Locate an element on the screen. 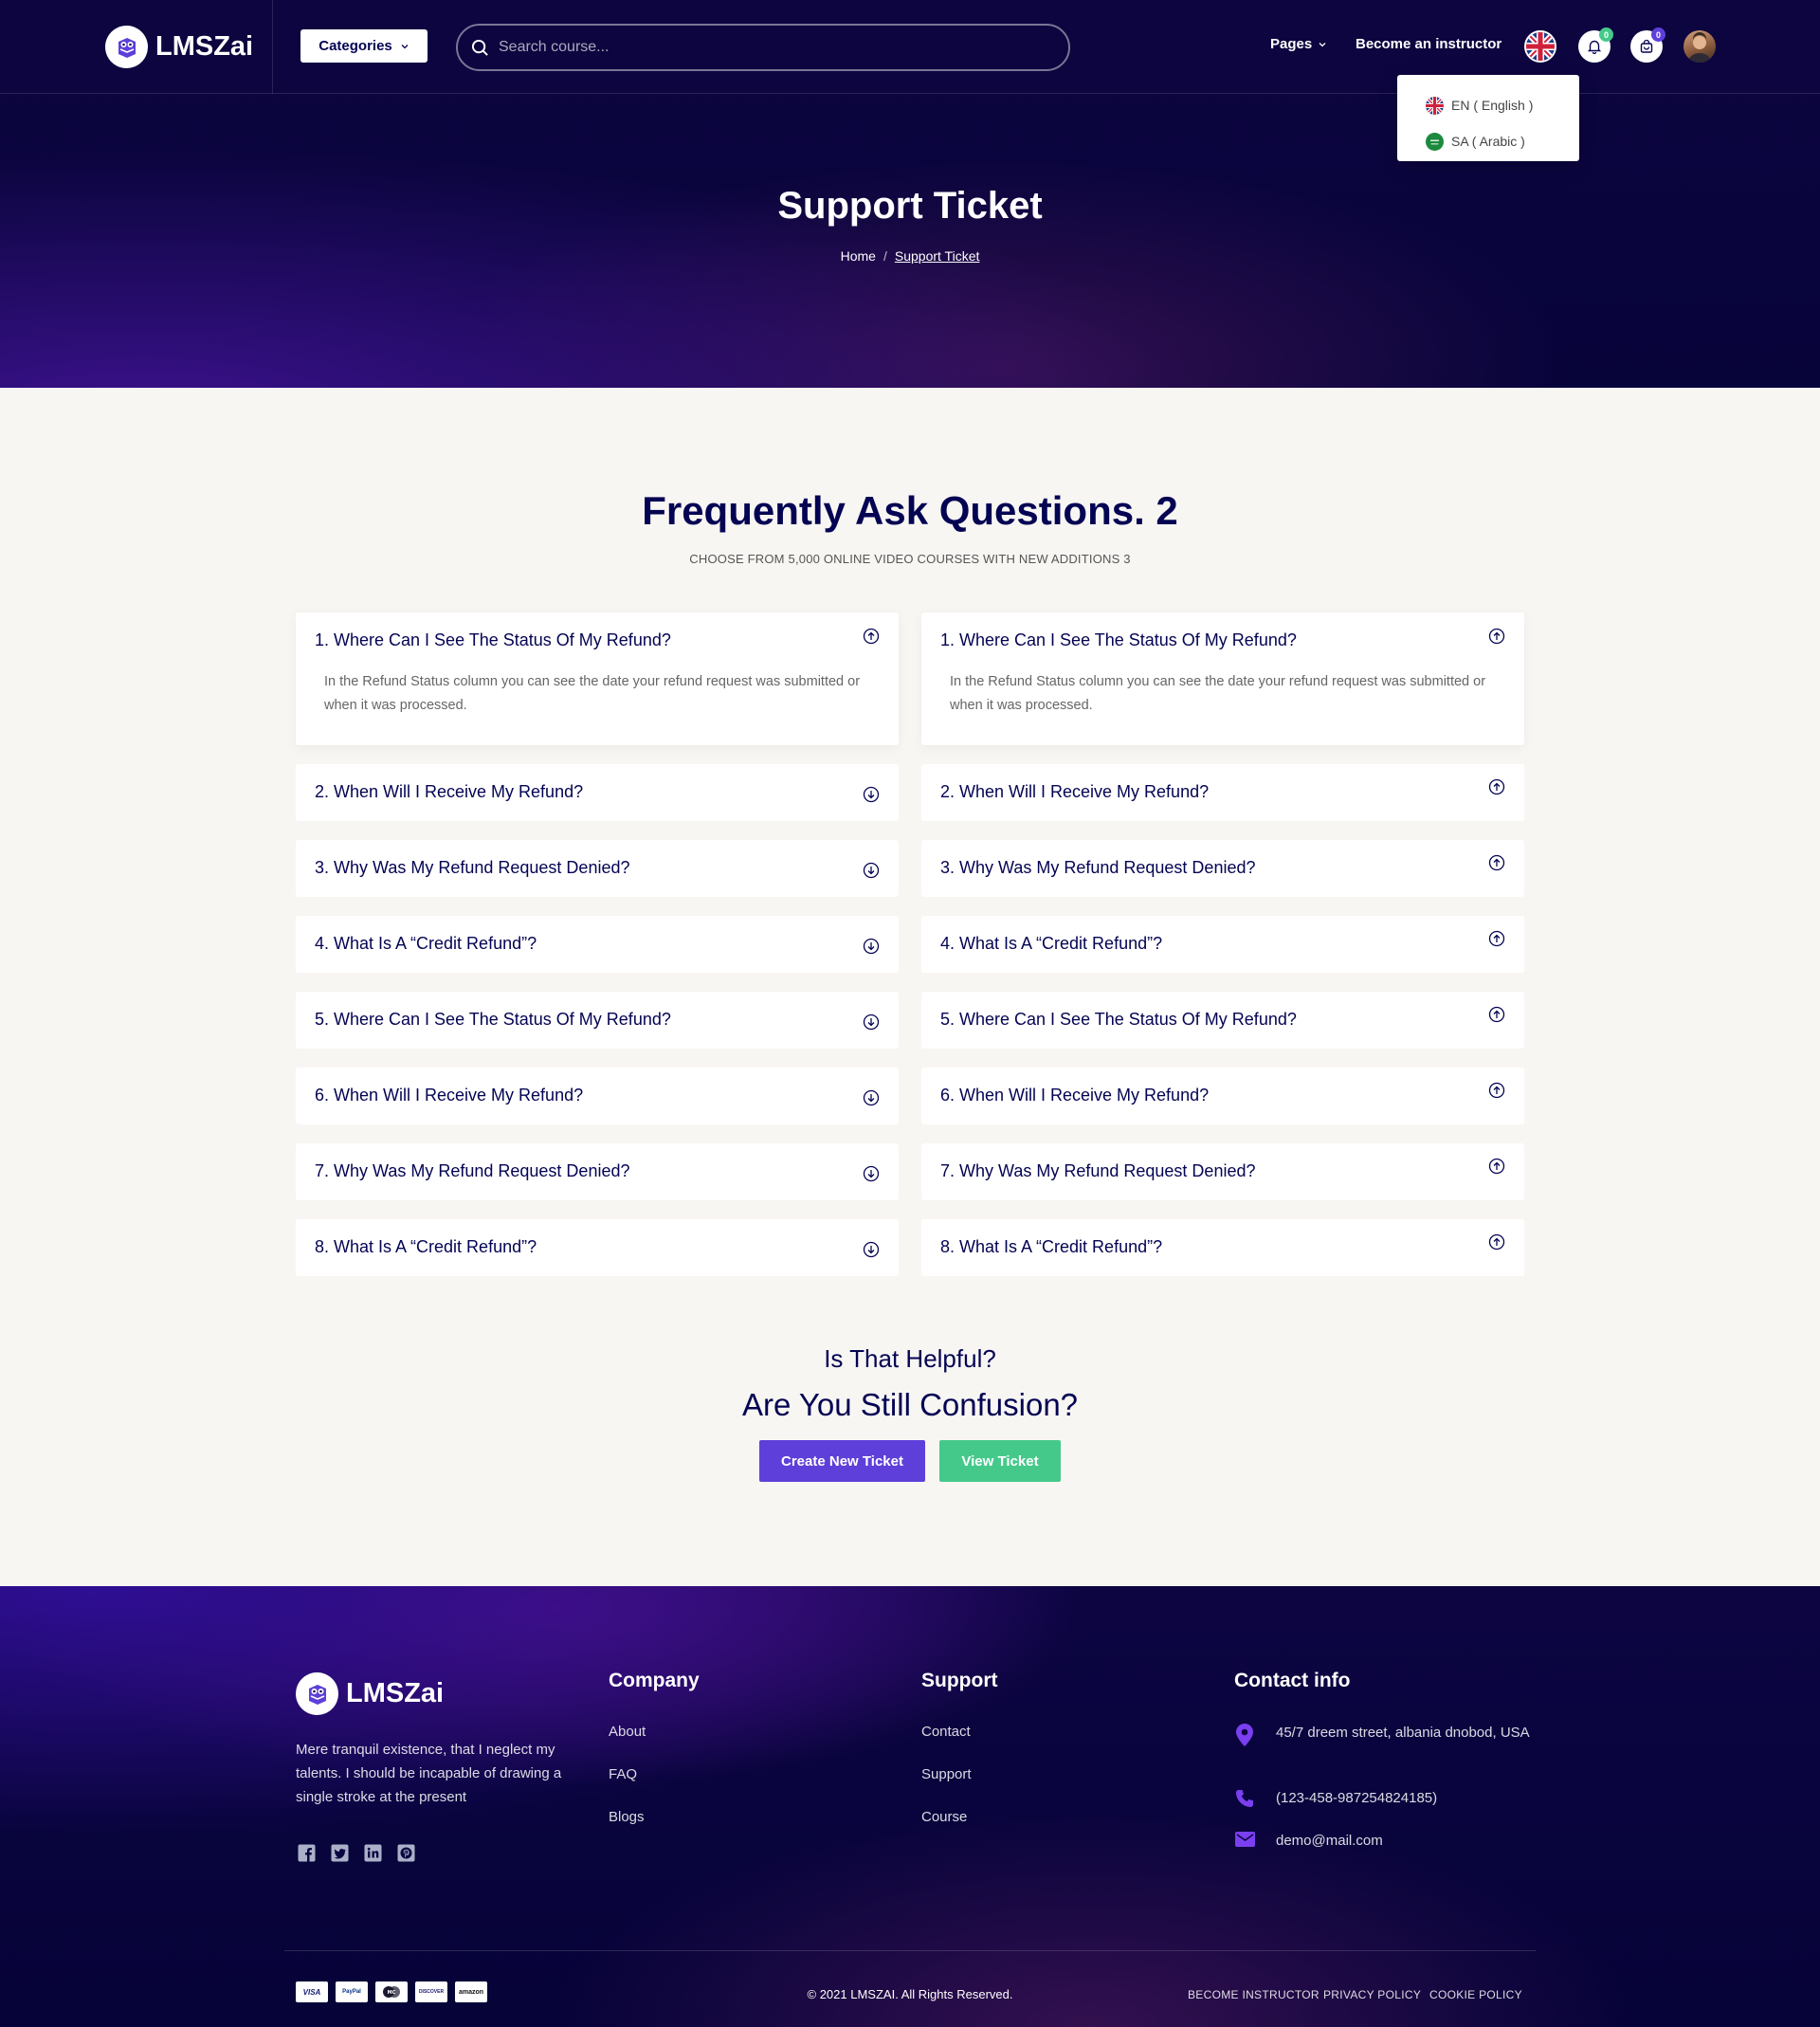  help-heading: Are You Still Confusion? is located at coordinates (910, 1404).